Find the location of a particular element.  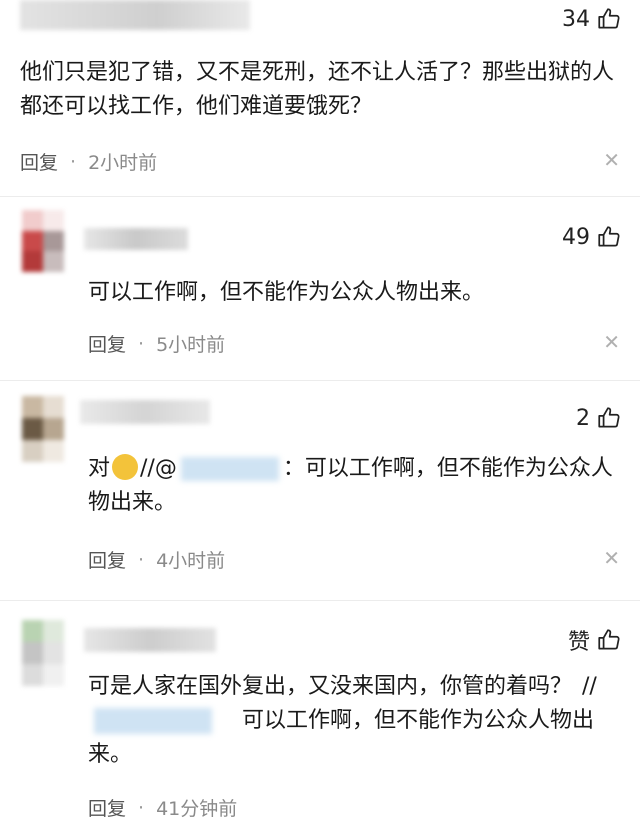

comment-text: 对//@ ：可以工作啊，但不能作为公众人物出来。 is located at coordinates (358, 486).